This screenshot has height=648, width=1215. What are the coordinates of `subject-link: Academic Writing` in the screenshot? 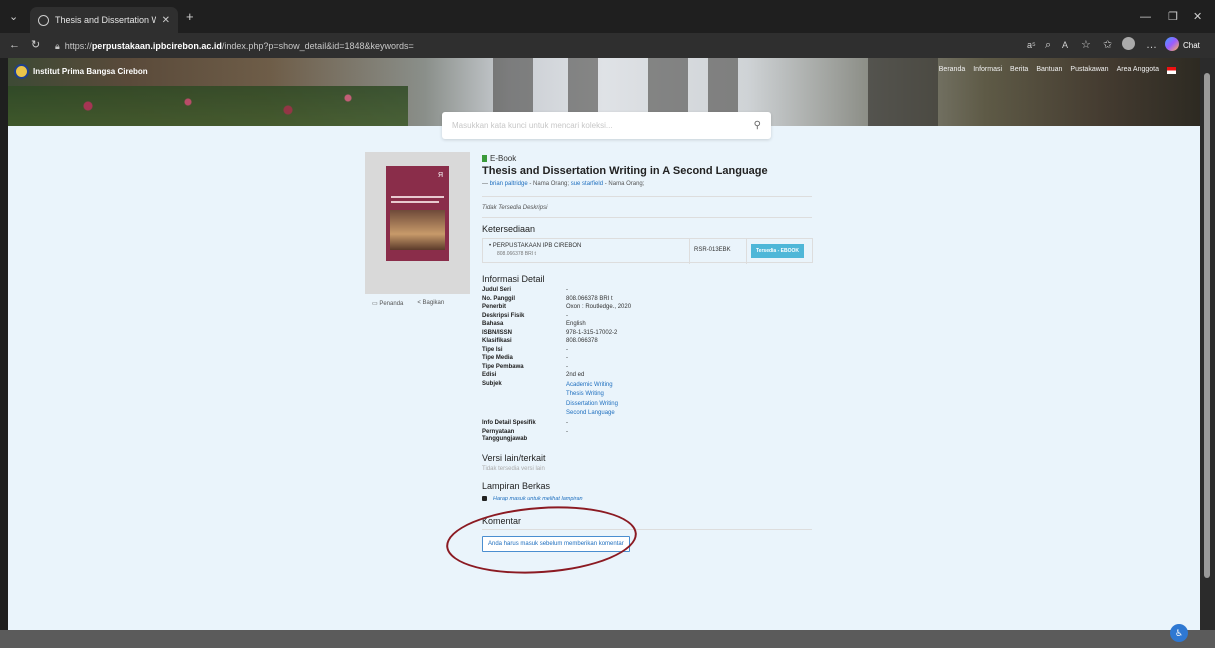 It's located at (689, 386).